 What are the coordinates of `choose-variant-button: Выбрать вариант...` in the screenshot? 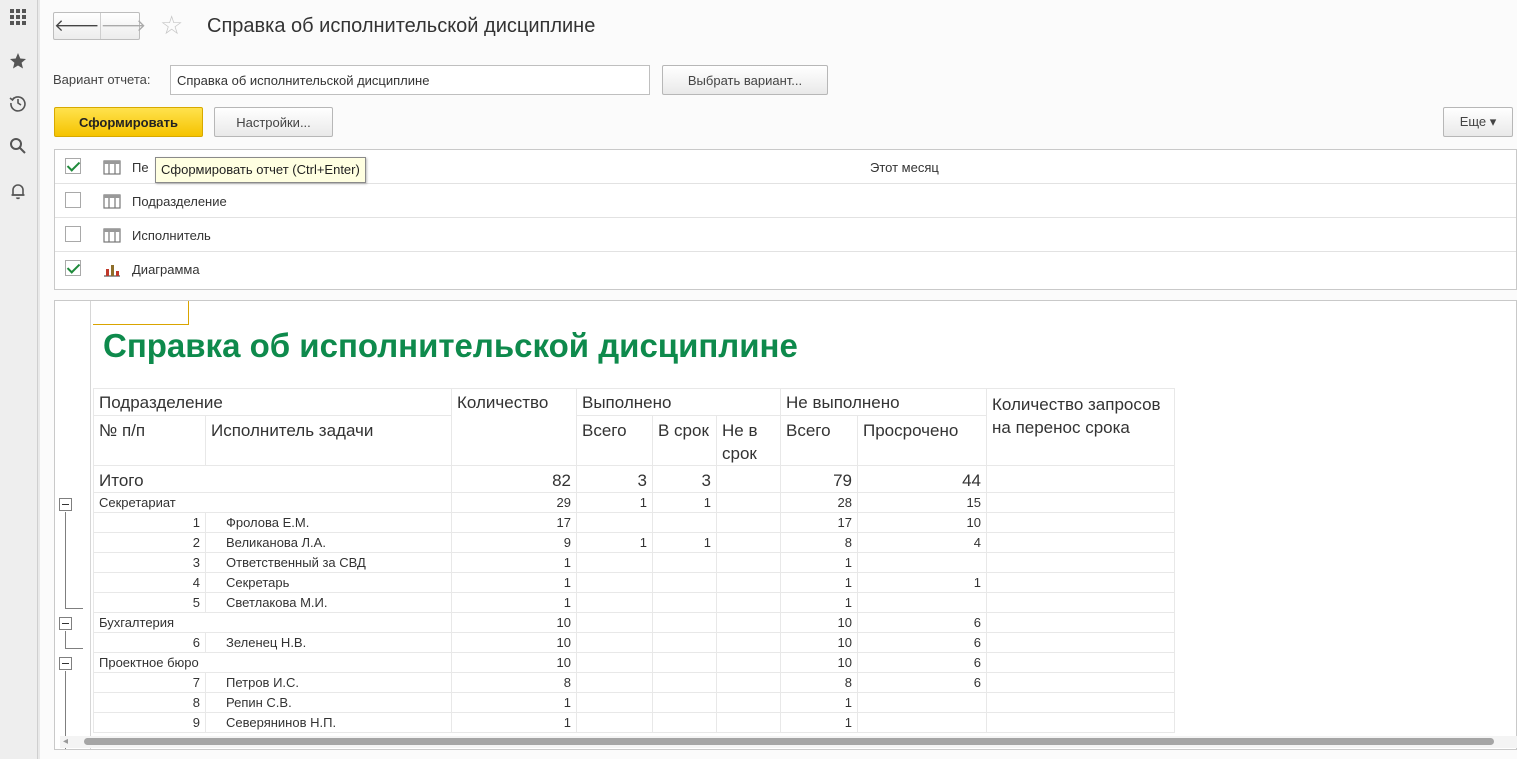 It's located at (745, 80).